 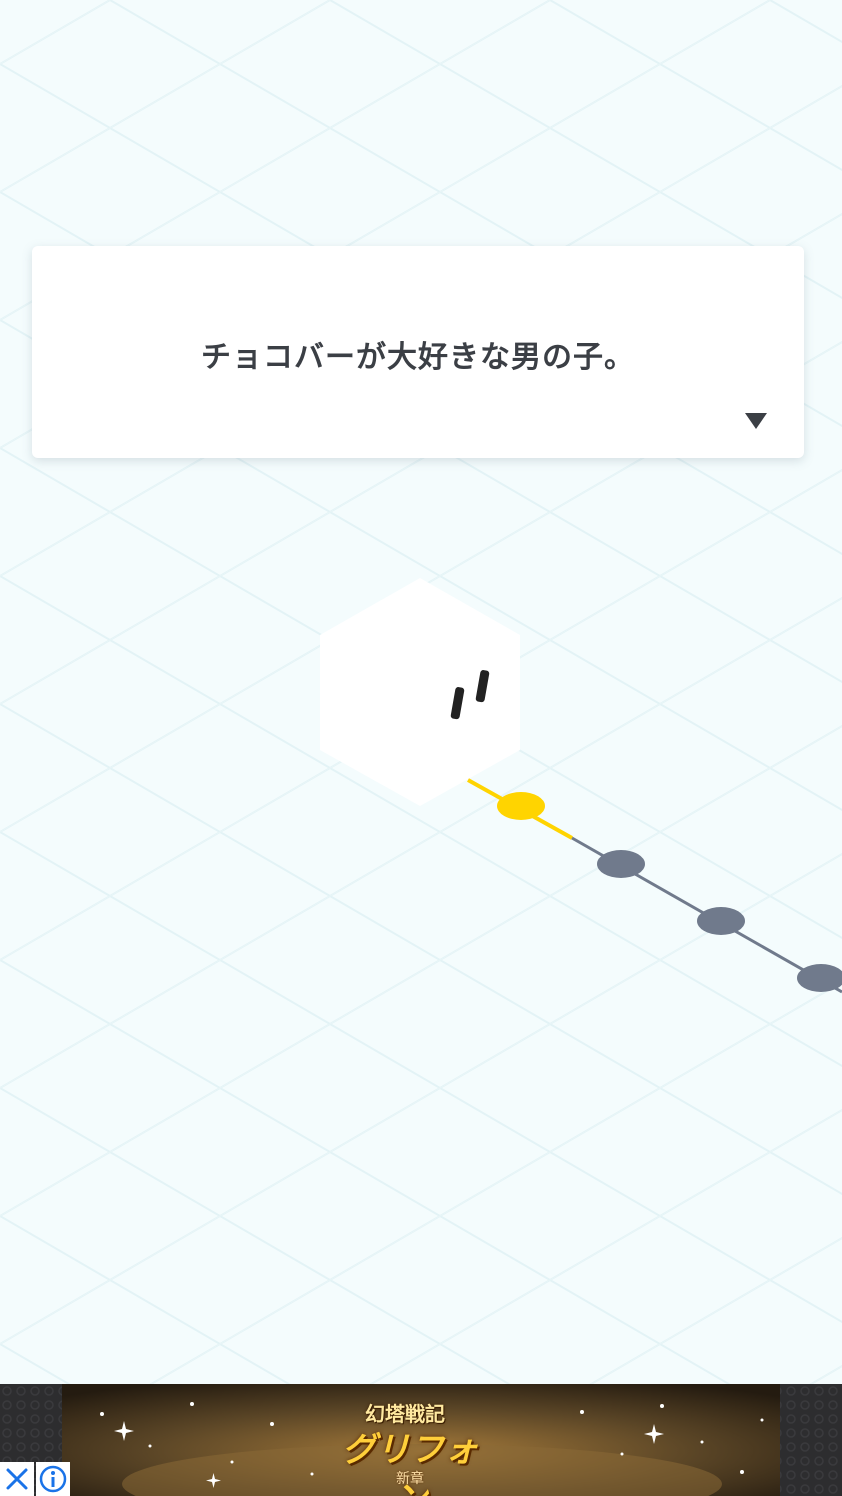 I want to click on info-icon, so click(x=53, y=1479).